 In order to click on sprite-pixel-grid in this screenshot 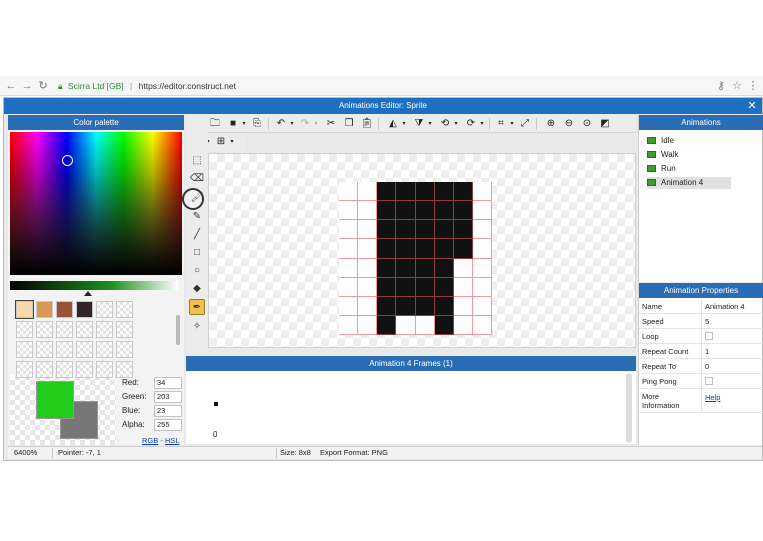, I will do `click(415, 258)`.